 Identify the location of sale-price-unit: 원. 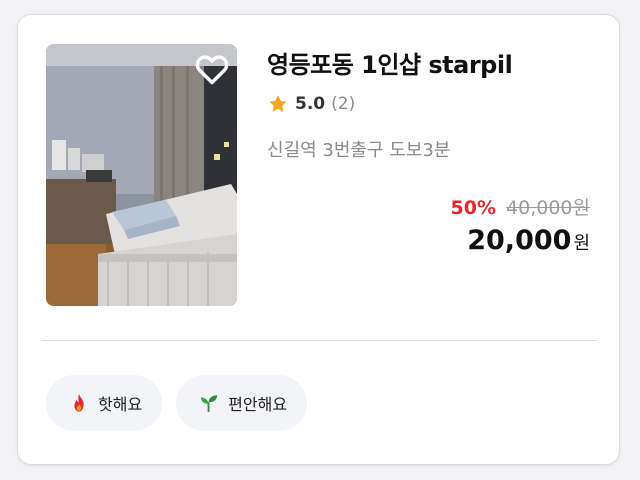
(581, 243).